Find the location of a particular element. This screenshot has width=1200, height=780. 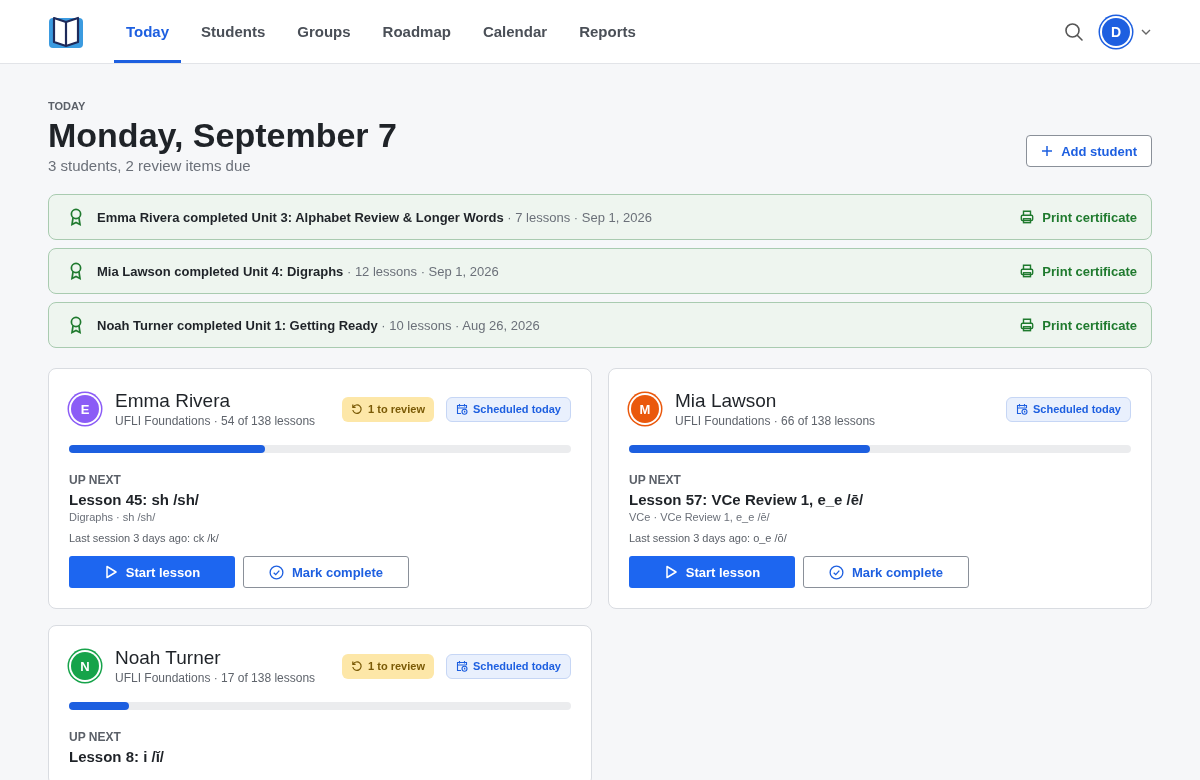

page-eyebrow: TODAY is located at coordinates (67, 106).